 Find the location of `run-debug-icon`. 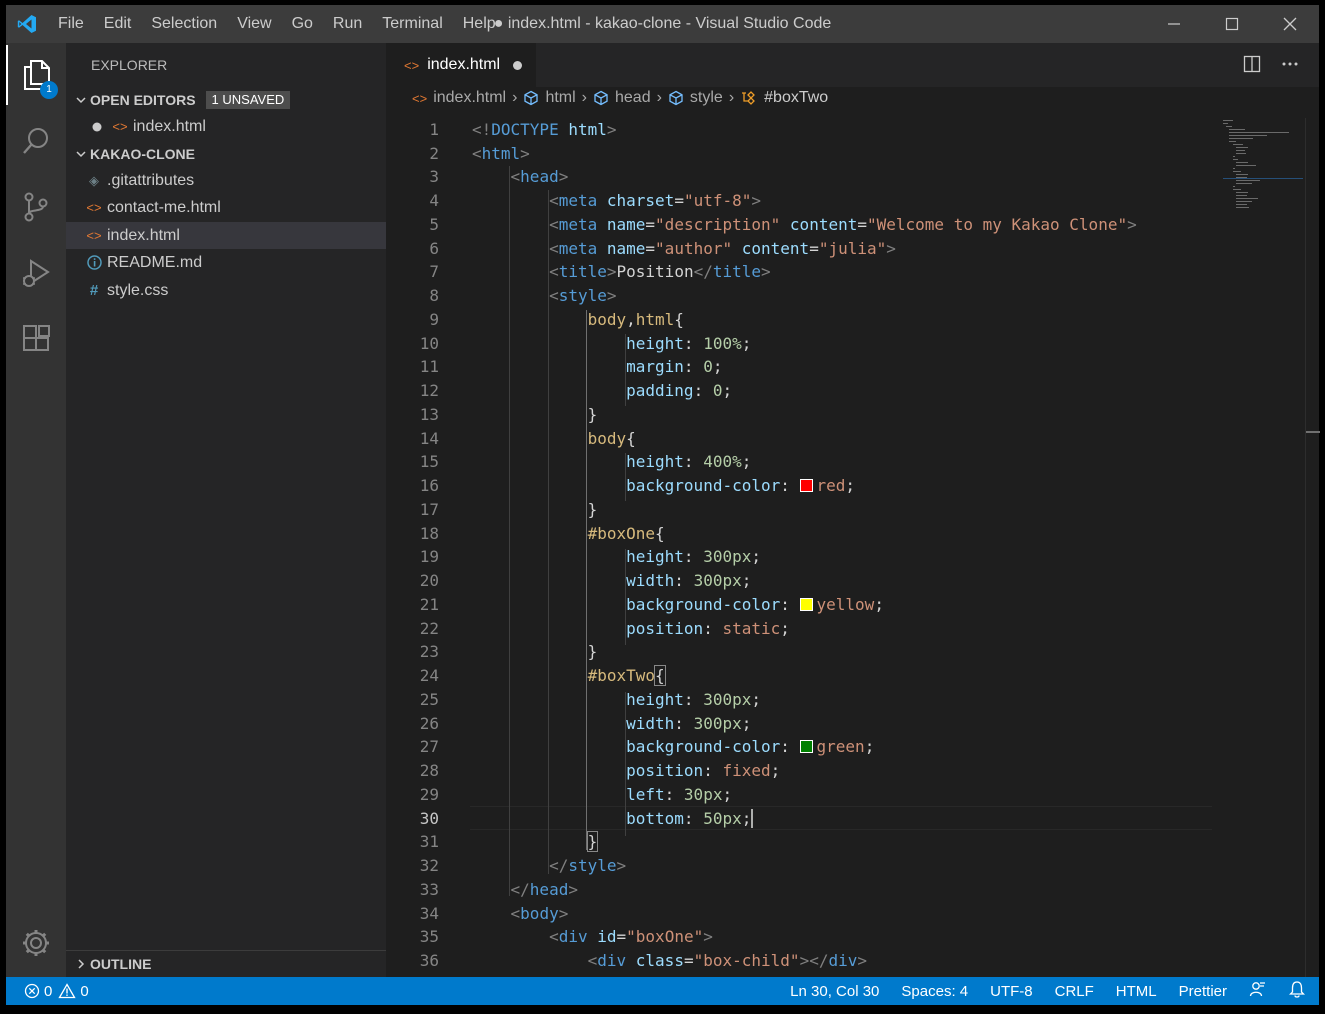

run-debug-icon is located at coordinates (36, 273).